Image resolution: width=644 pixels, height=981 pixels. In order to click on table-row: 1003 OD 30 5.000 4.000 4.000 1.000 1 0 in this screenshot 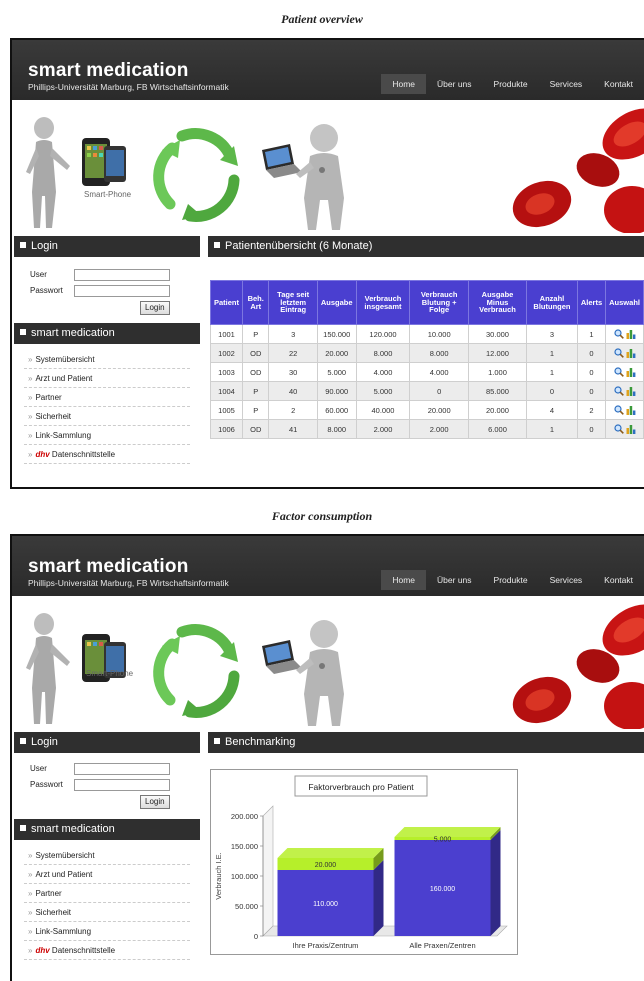, I will do `click(426, 372)`.